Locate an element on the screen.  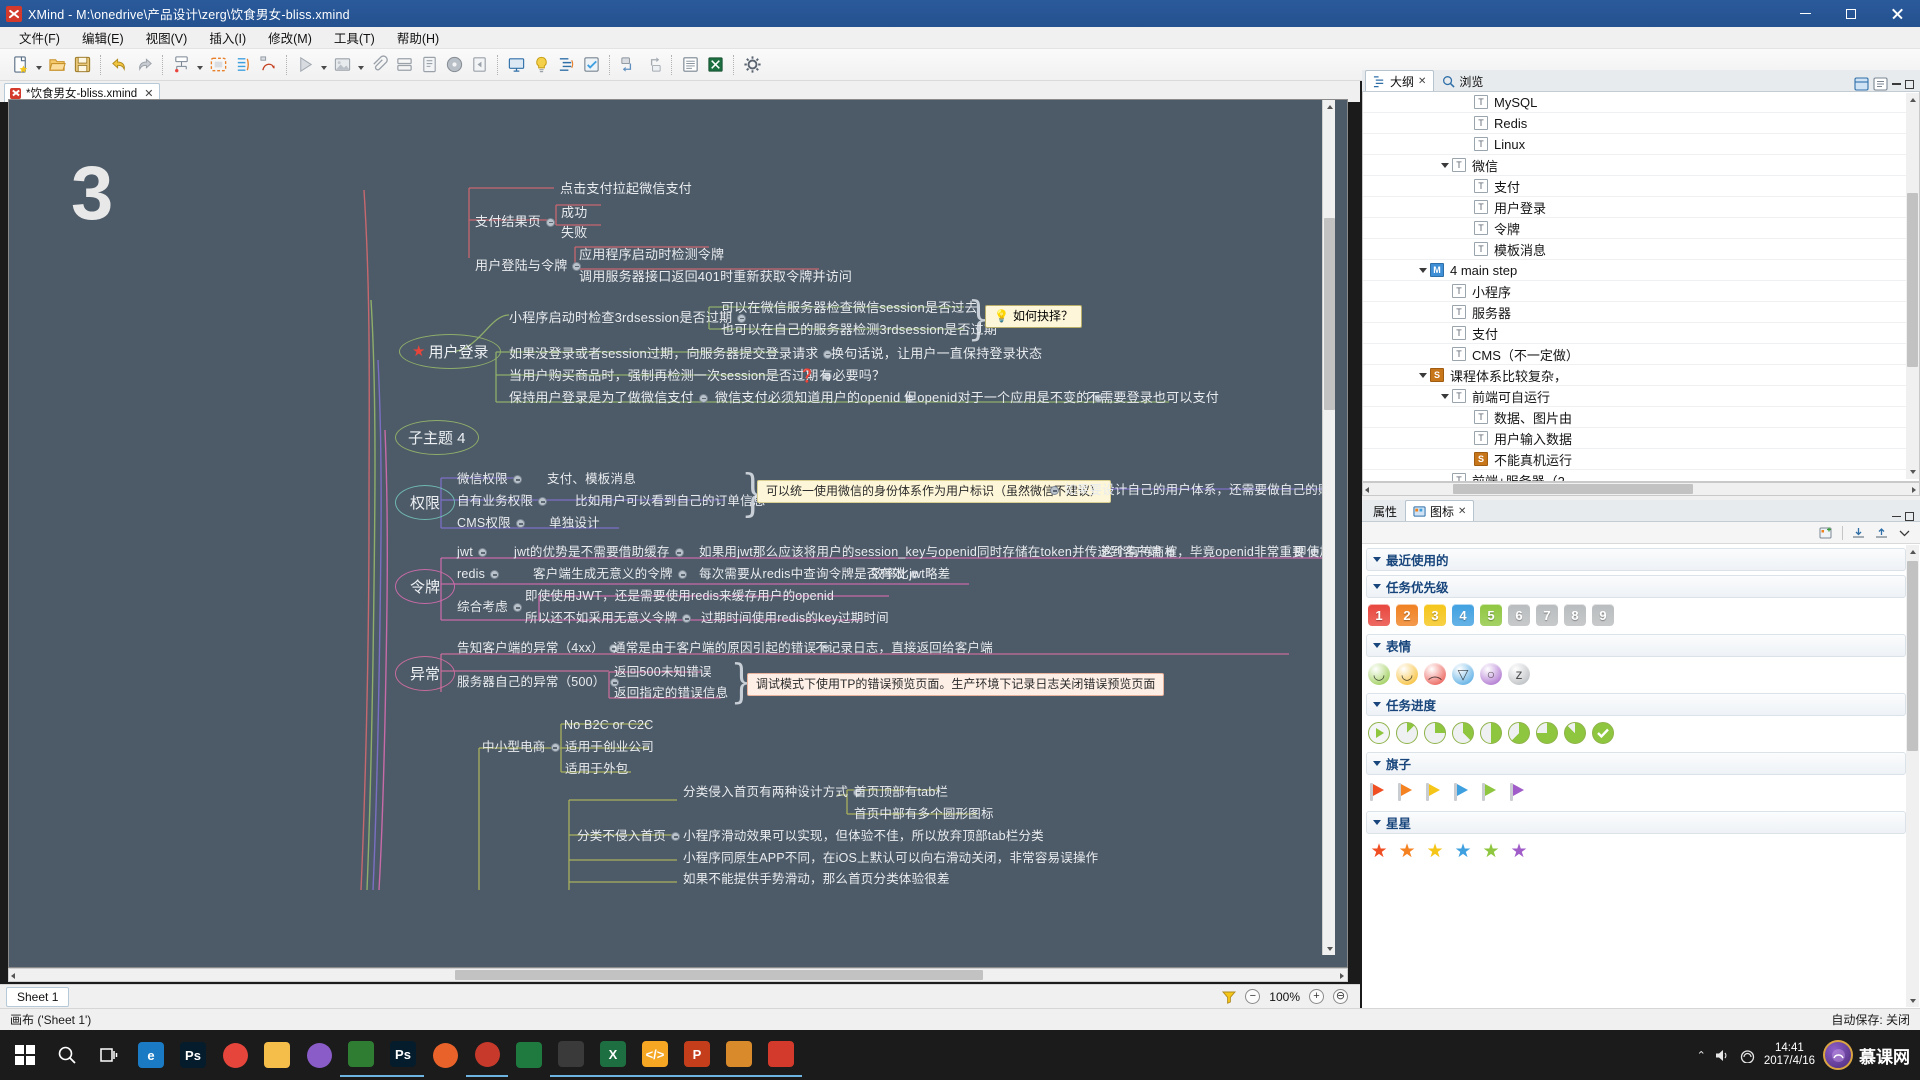
flag-yellow-icon is located at coordinates (1435, 792).